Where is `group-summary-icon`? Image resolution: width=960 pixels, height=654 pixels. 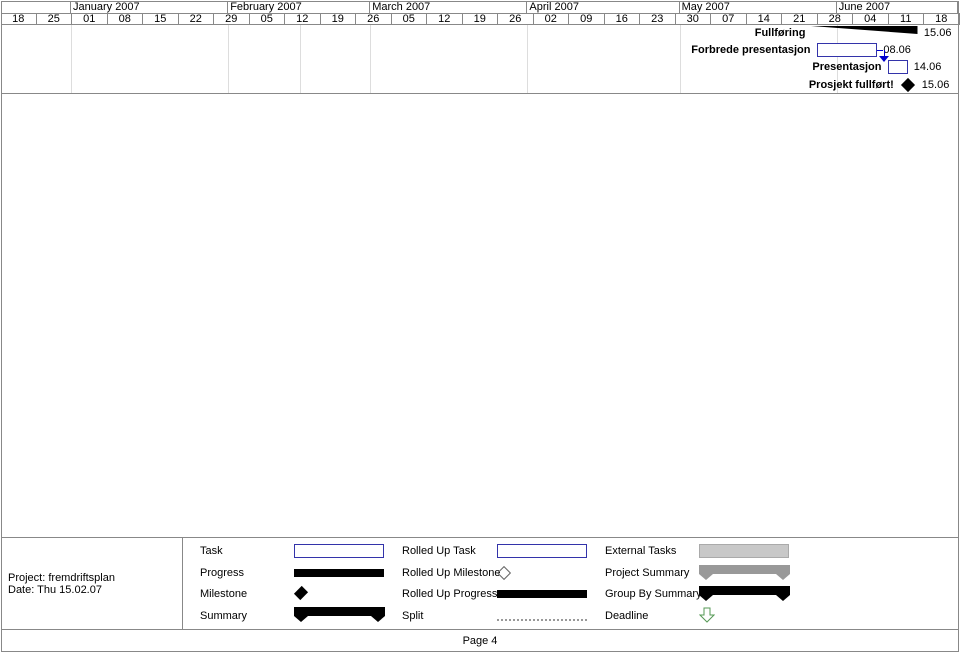
group-summary-icon is located at coordinates (744, 593).